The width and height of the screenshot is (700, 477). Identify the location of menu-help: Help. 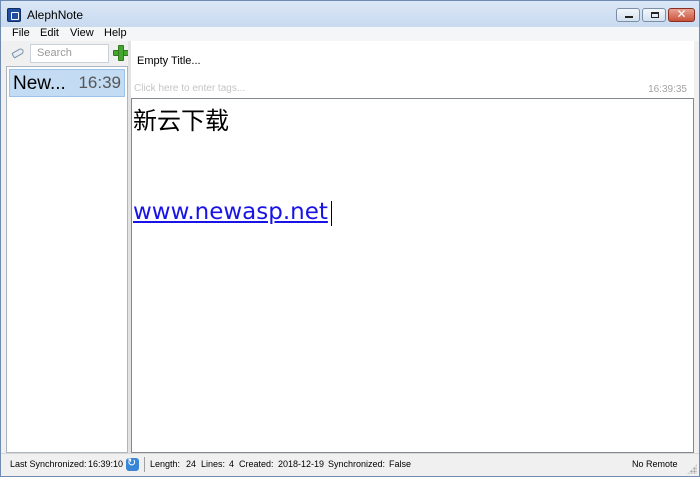
(115, 33).